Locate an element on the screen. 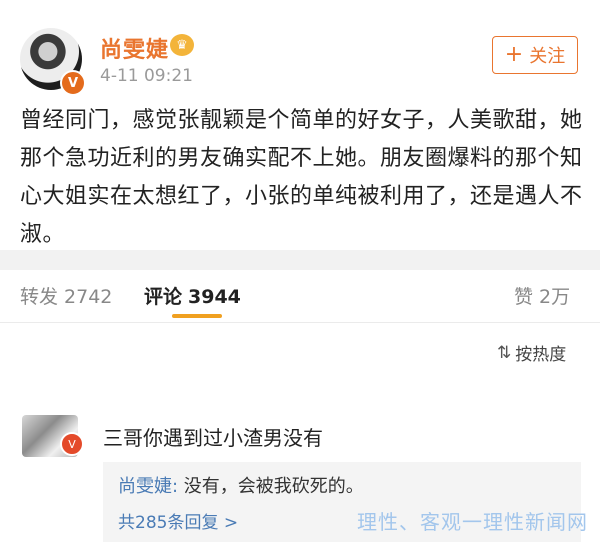 Image resolution: width=600 pixels, height=546 pixels. author-name: 尚雯婕 is located at coordinates (134, 48).